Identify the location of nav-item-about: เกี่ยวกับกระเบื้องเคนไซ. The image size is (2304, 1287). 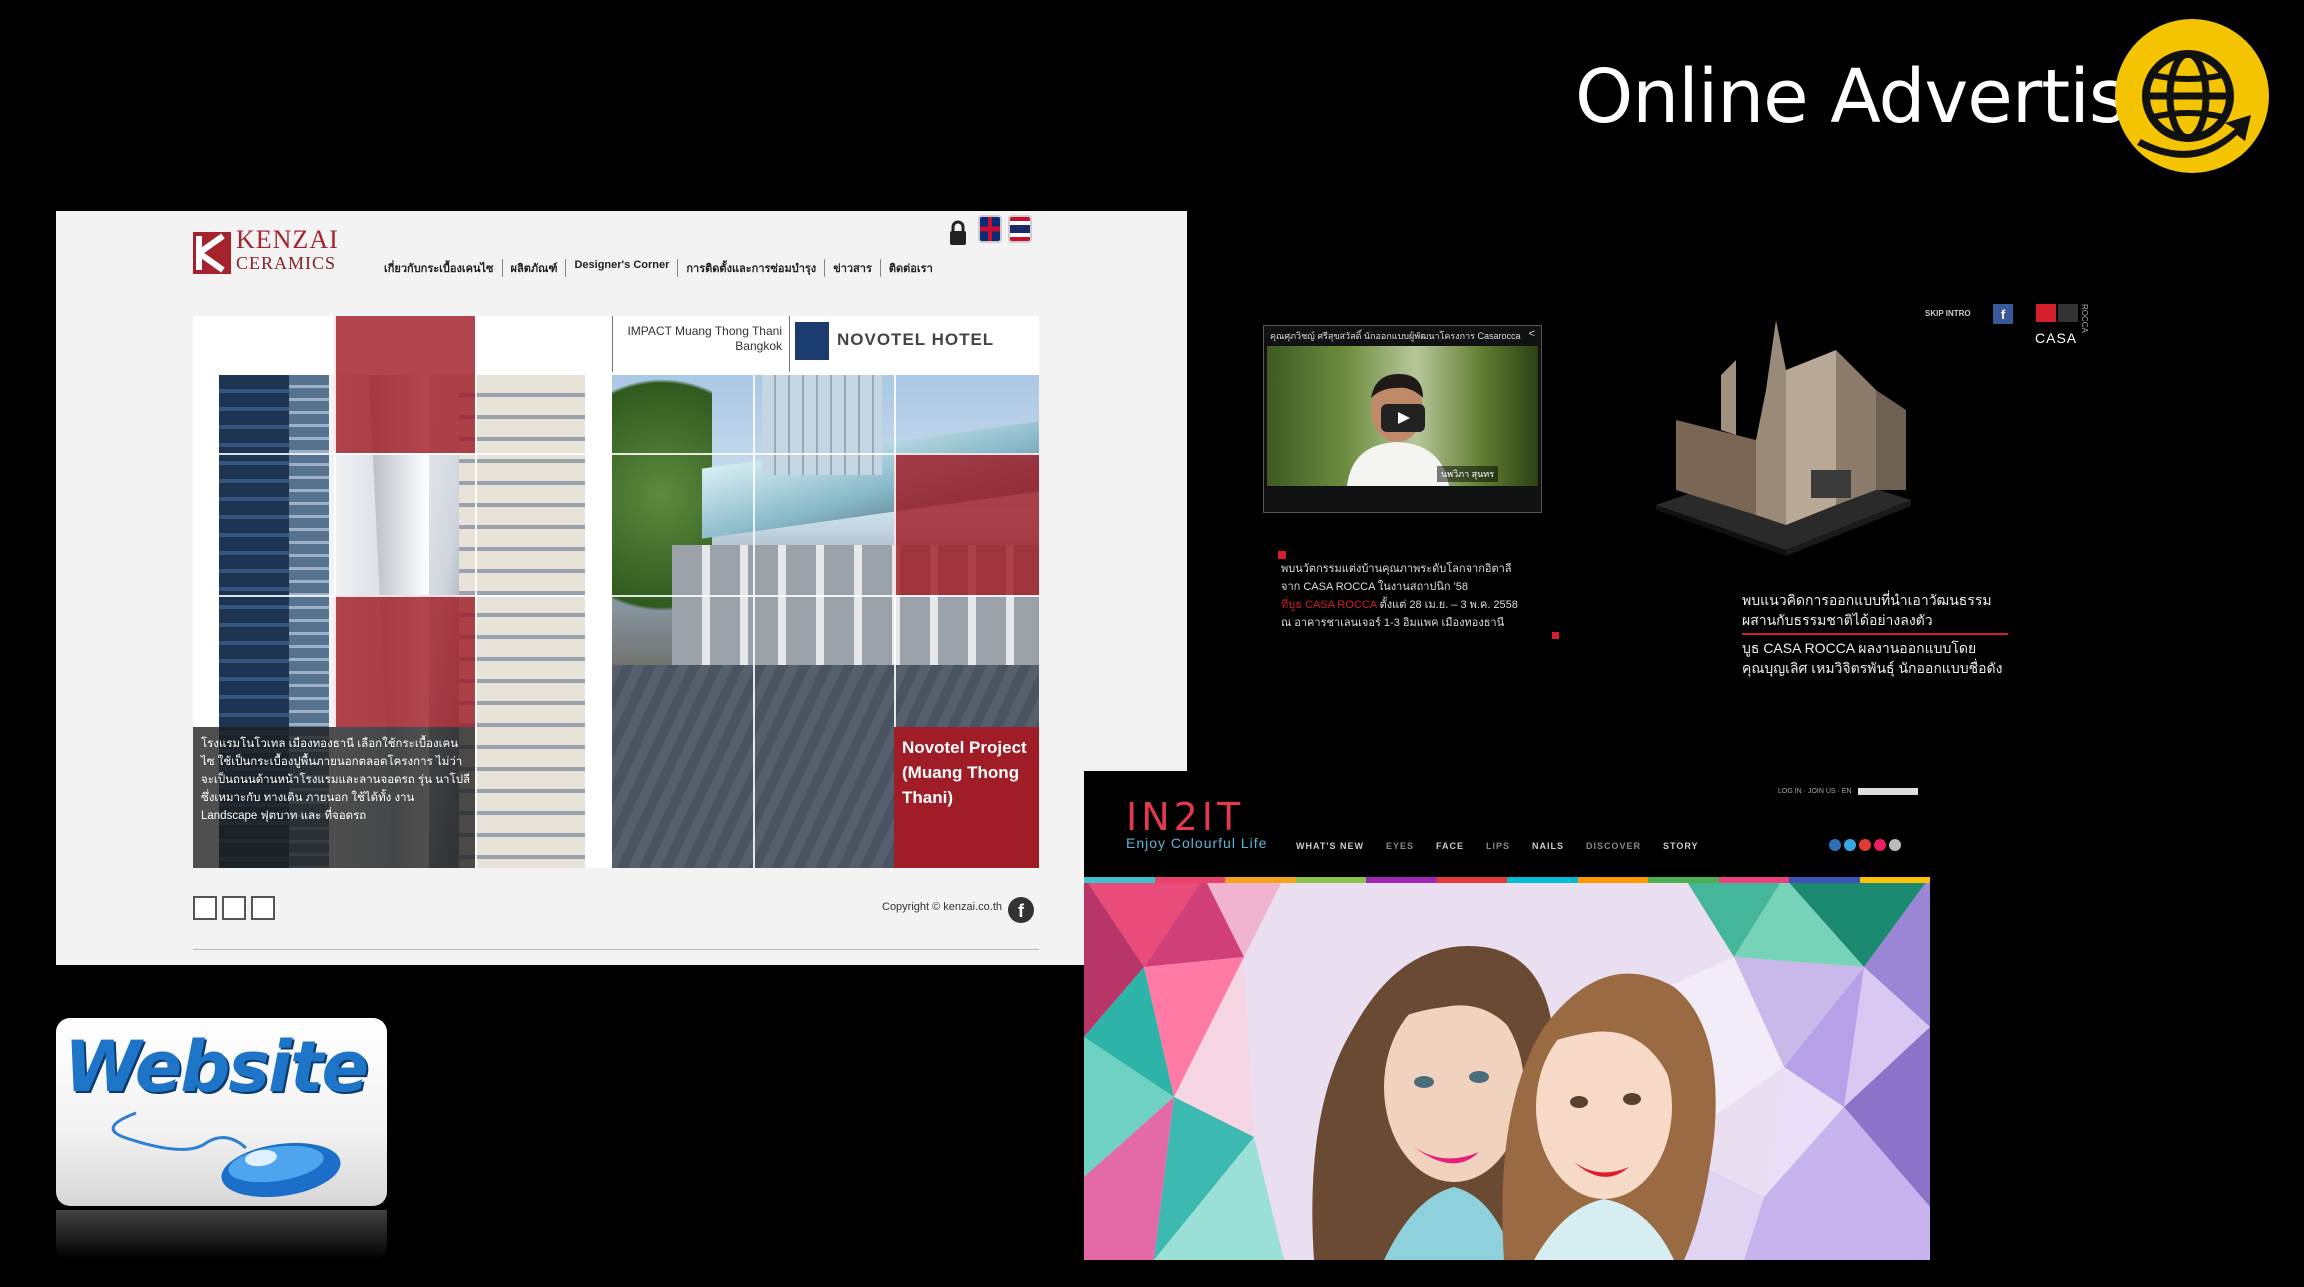
(439, 268).